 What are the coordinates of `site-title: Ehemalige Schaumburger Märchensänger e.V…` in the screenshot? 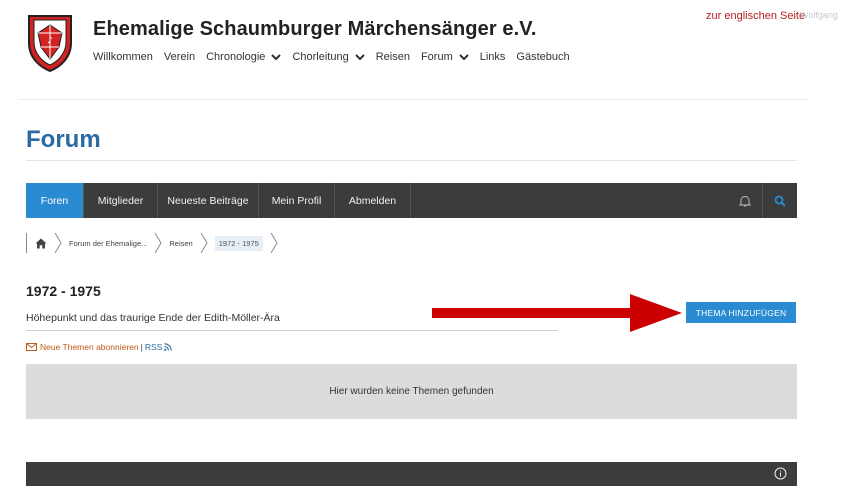 It's located at (315, 29).